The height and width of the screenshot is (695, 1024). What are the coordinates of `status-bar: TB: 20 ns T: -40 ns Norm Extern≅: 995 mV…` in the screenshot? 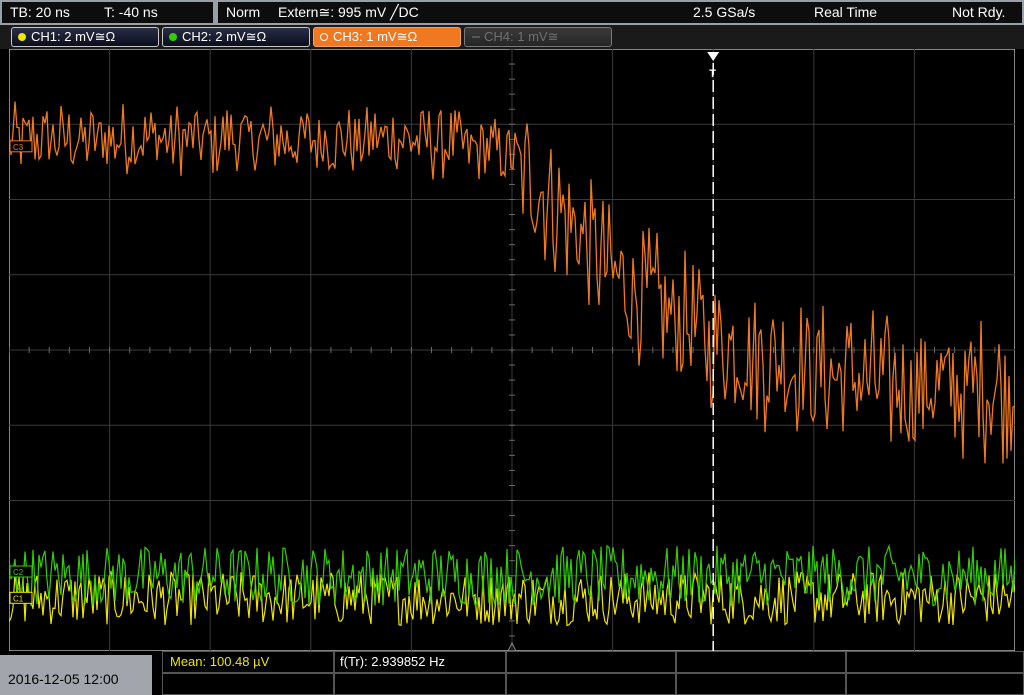 It's located at (512, 12).